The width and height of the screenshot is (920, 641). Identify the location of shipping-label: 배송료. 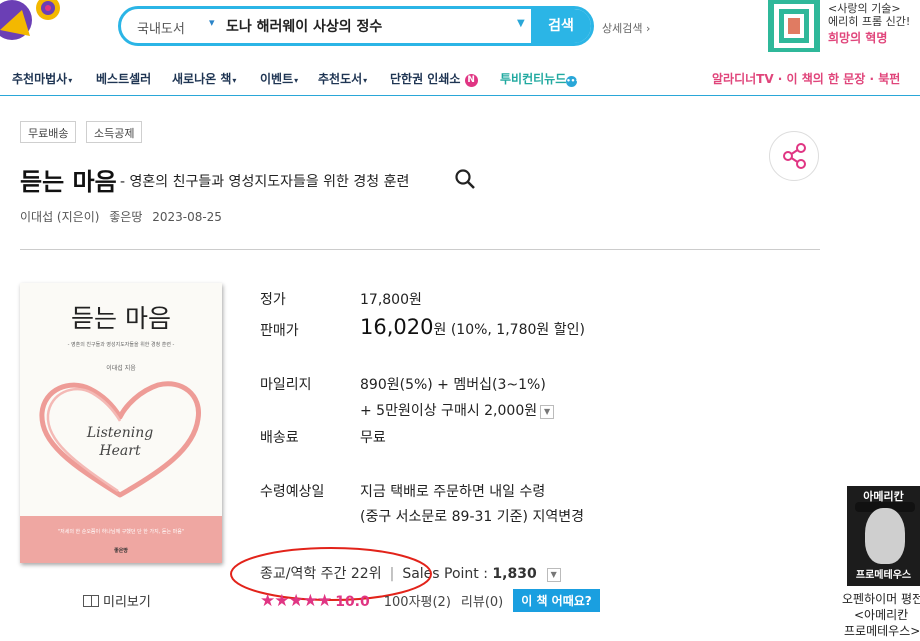
(279, 438).